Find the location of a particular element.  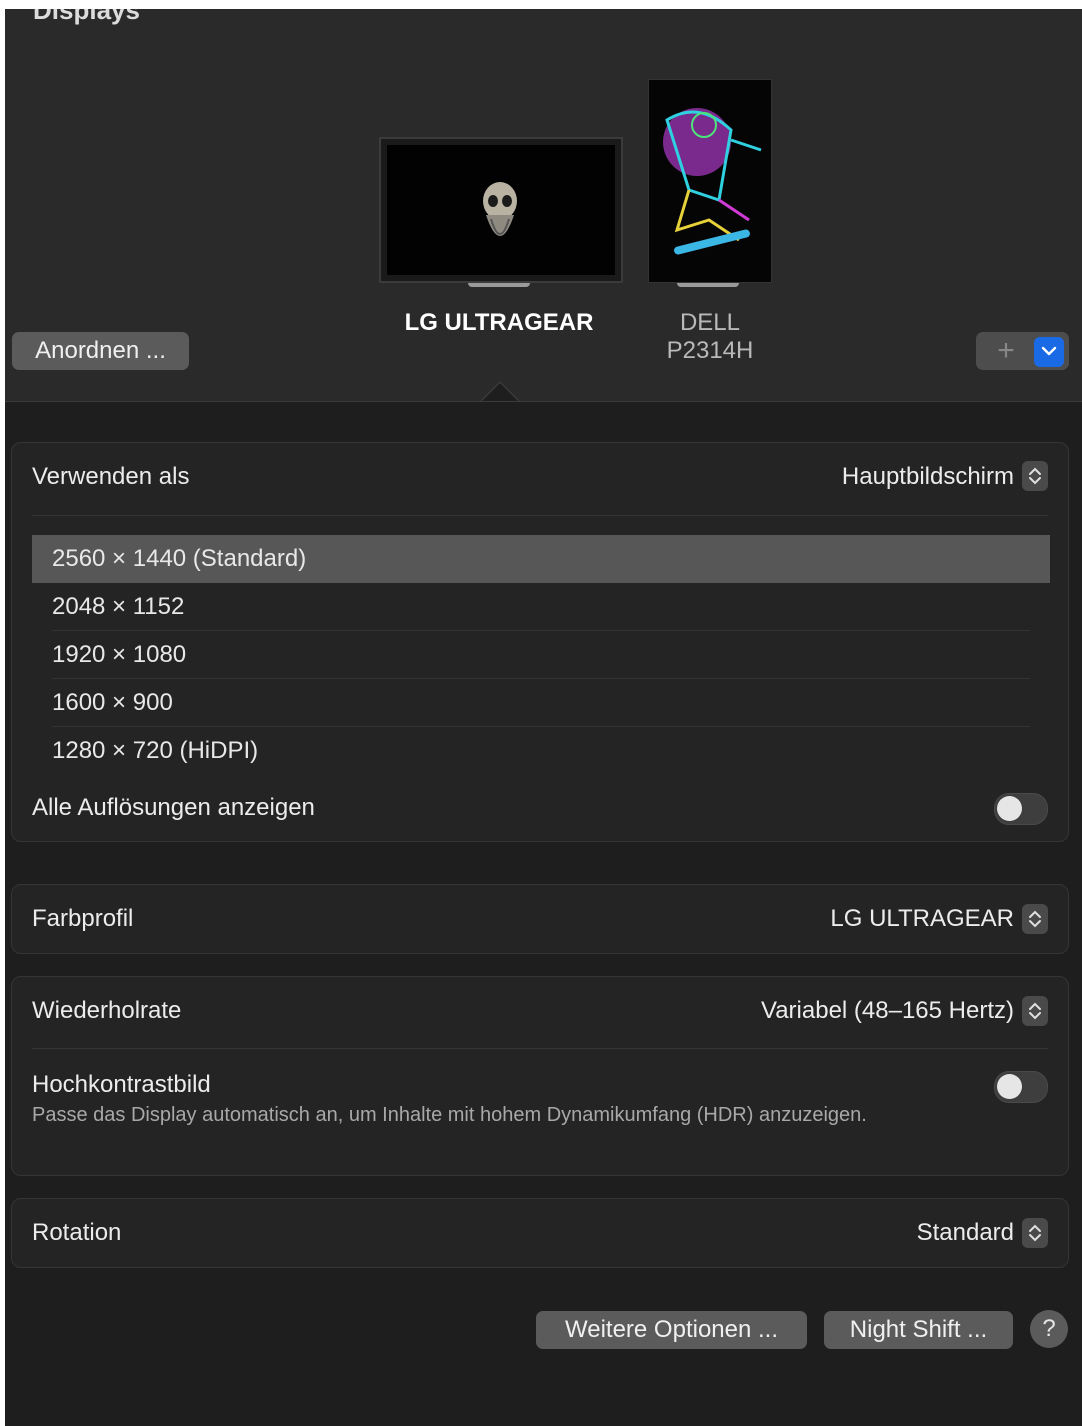

pointer-outline is located at coordinates (500, 391).